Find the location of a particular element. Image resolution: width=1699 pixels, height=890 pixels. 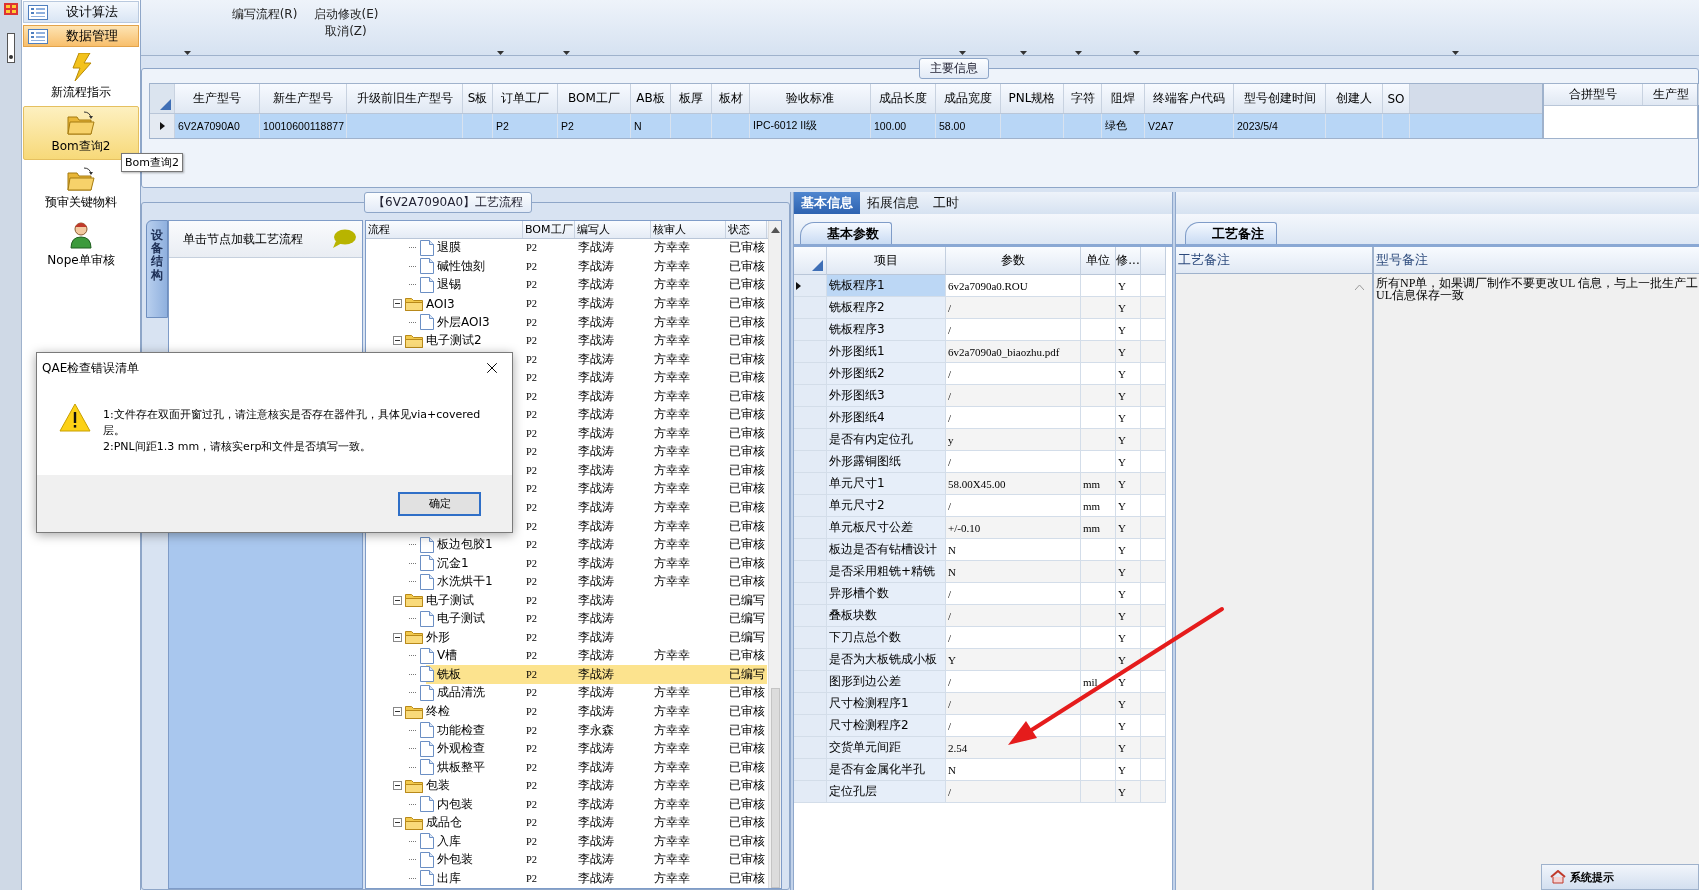

tree-row: 外层AOI3 P2 李战涛 方幸幸 已审核 is located at coordinates (567, 322).